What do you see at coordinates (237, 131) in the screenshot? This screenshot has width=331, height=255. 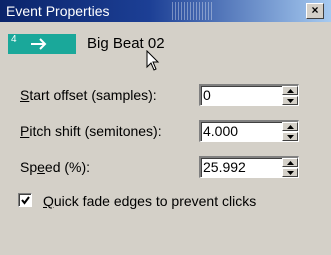 I see `pitch-shift-input` at bounding box center [237, 131].